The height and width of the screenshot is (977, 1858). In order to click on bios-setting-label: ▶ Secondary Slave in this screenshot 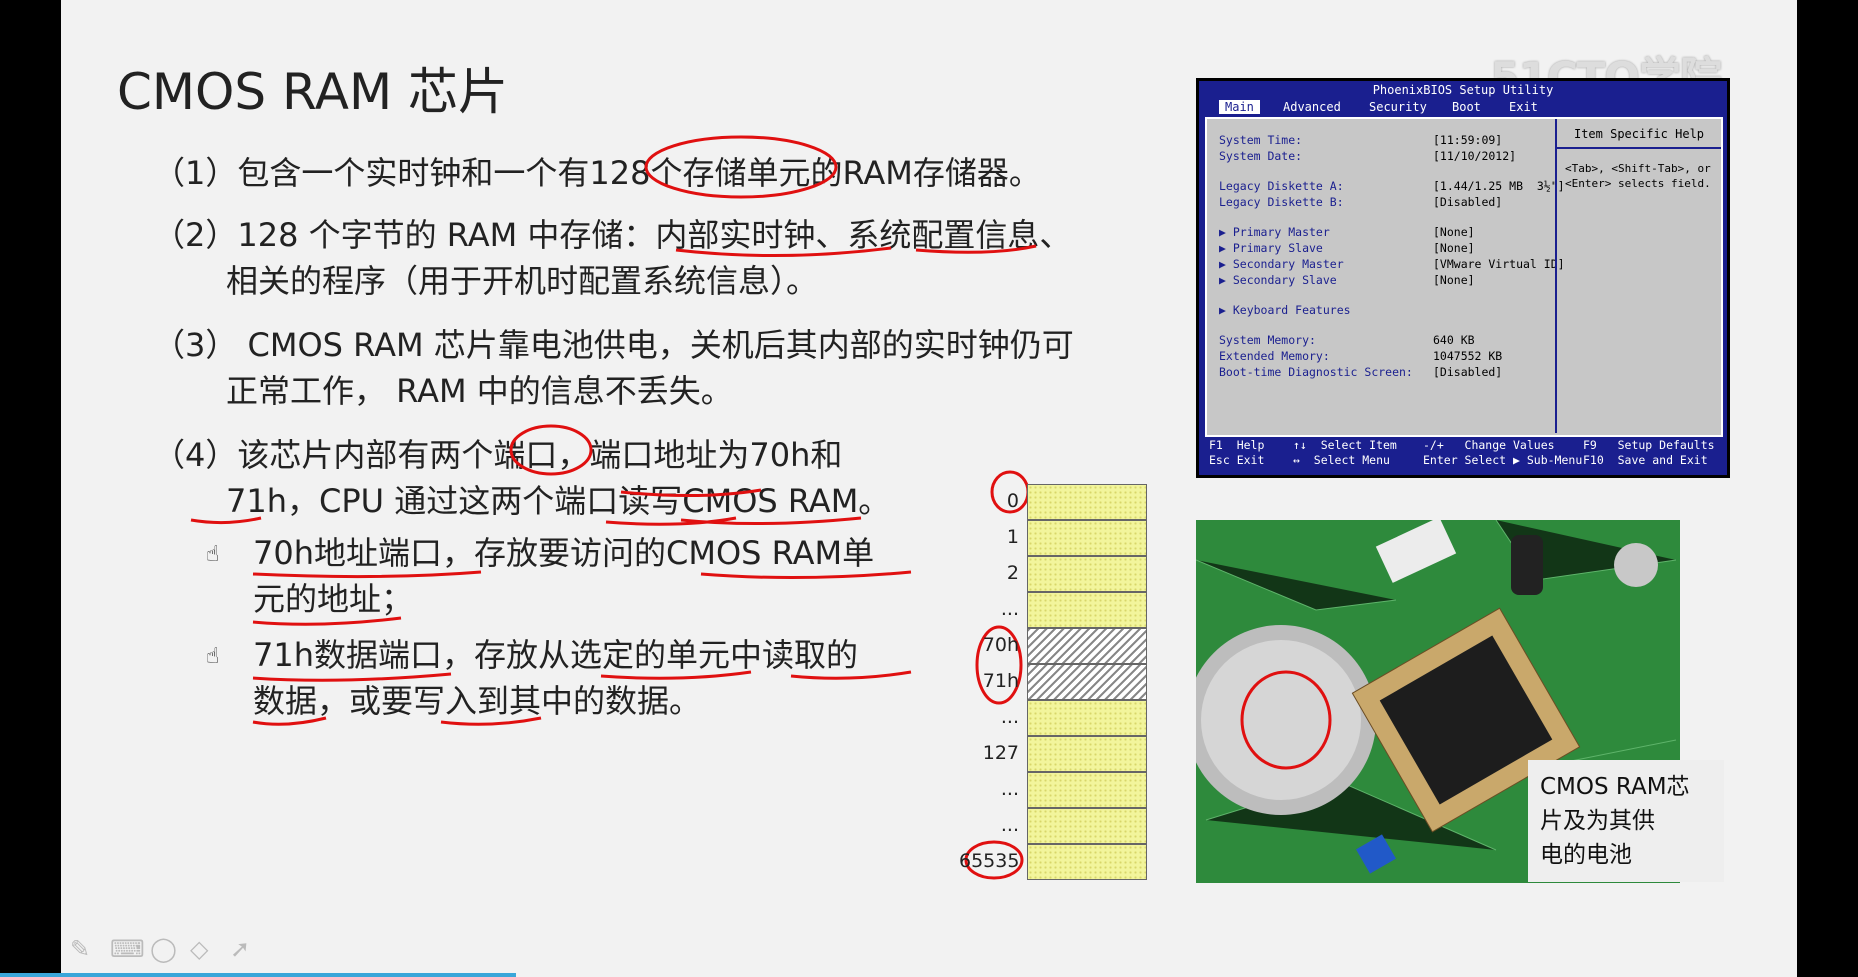, I will do `click(1278, 280)`.